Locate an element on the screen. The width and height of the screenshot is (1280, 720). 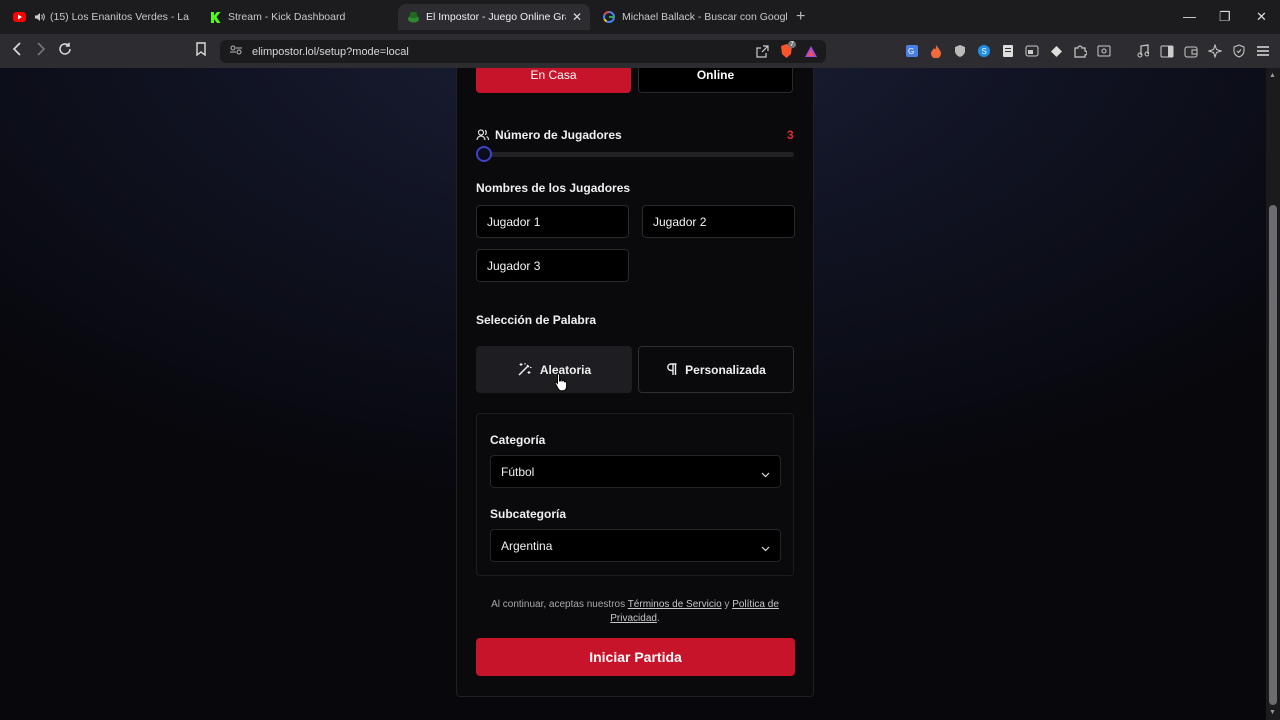
category-select: Fútbol is located at coordinates (635, 471).